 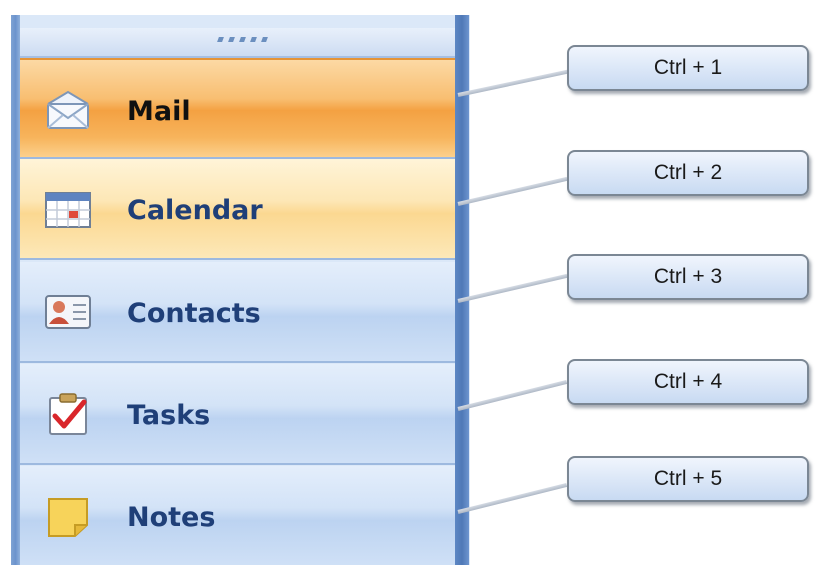 What do you see at coordinates (159, 111) in the screenshot?
I see `nav-label-mail: Mail` at bounding box center [159, 111].